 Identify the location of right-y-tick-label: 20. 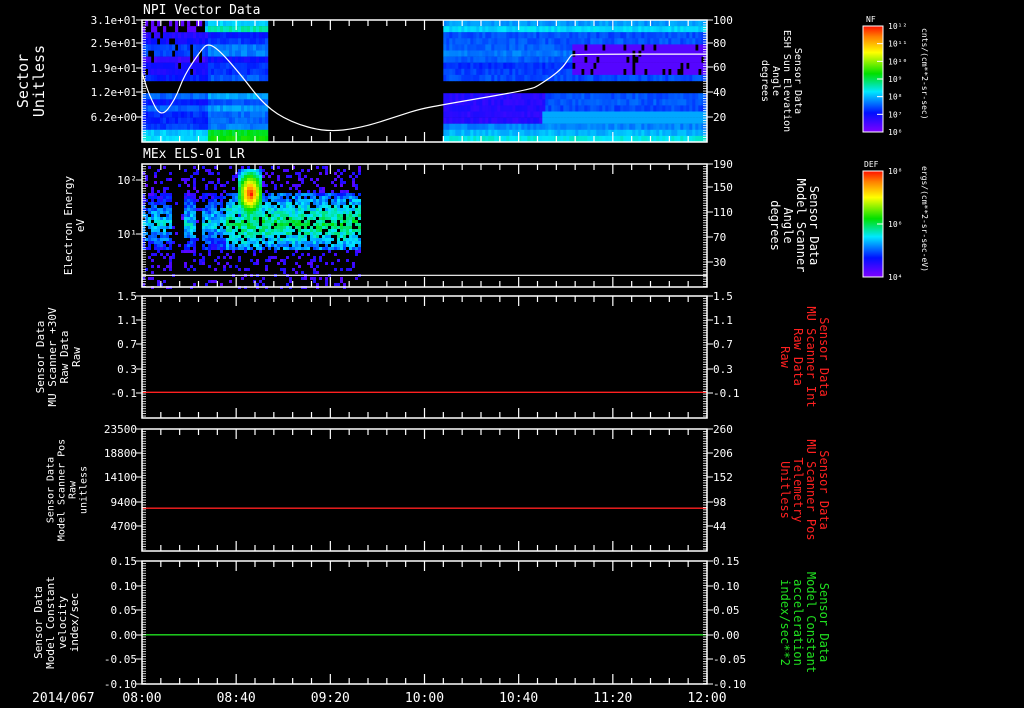
(719, 117).